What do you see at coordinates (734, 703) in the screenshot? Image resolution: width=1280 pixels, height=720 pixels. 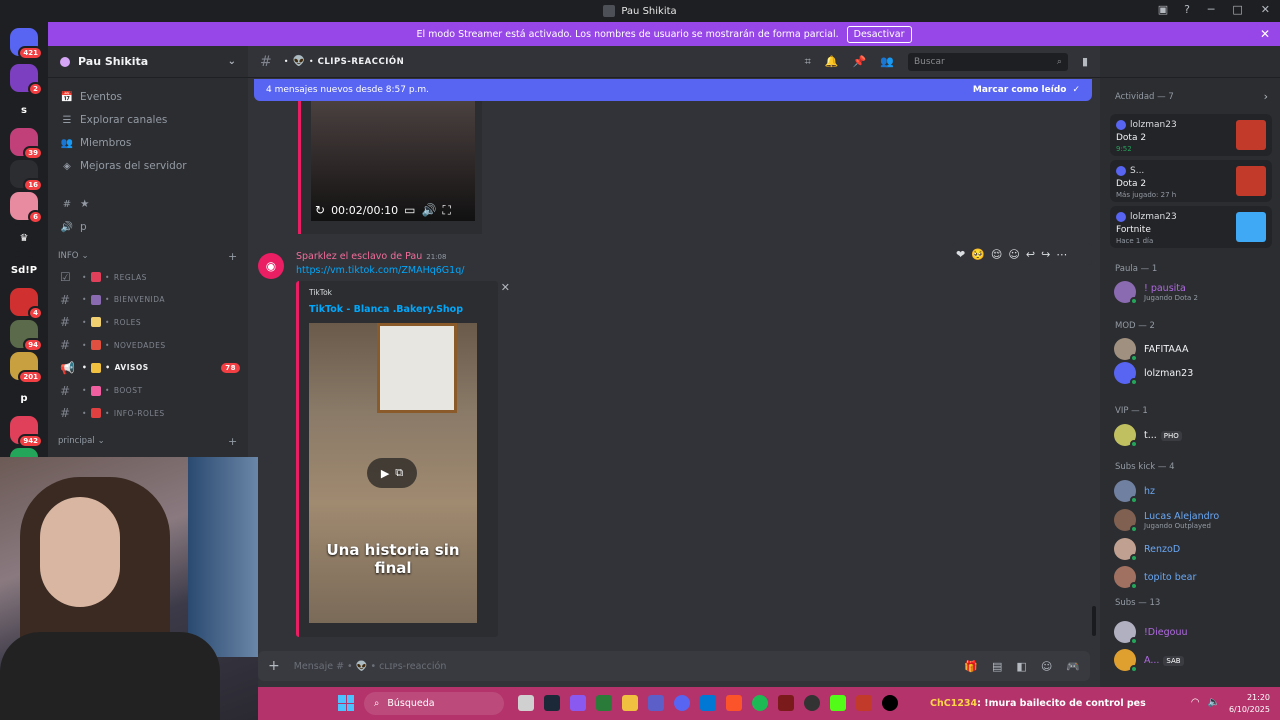 I see `brave-icon` at bounding box center [734, 703].